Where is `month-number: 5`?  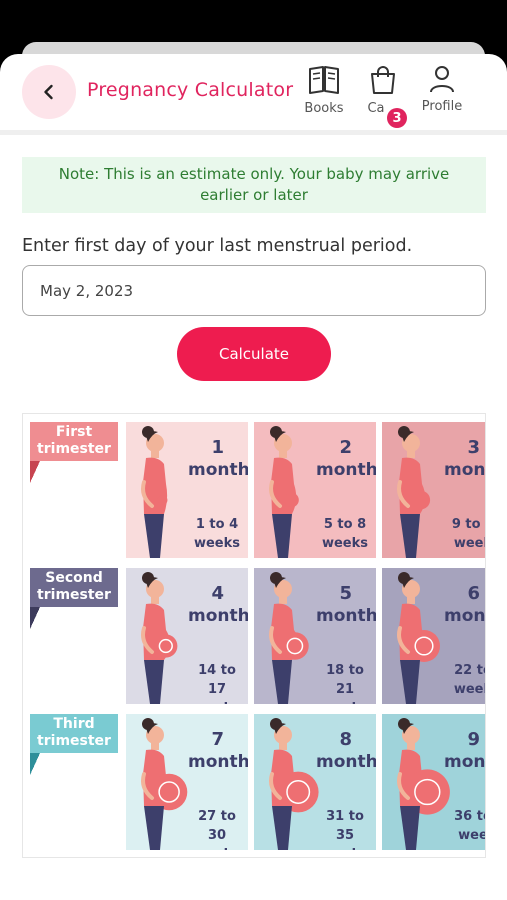
month-number: 5 is located at coordinates (345, 593).